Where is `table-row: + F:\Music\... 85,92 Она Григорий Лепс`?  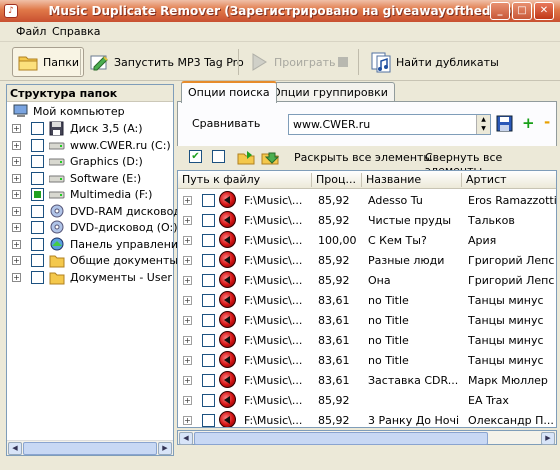 table-row: + F:\Music\... 85,92 Она Григорий Лепс is located at coordinates (367, 280).